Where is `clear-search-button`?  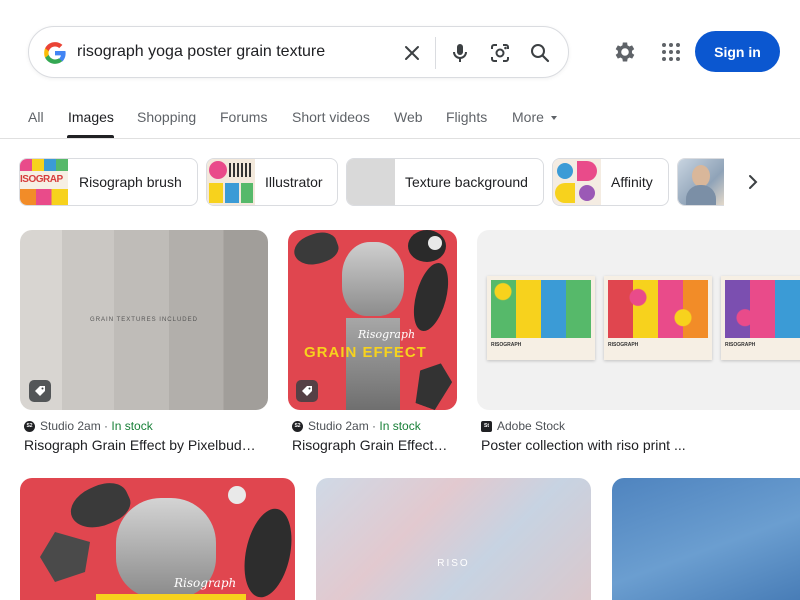
clear-search-button is located at coordinates (412, 53).